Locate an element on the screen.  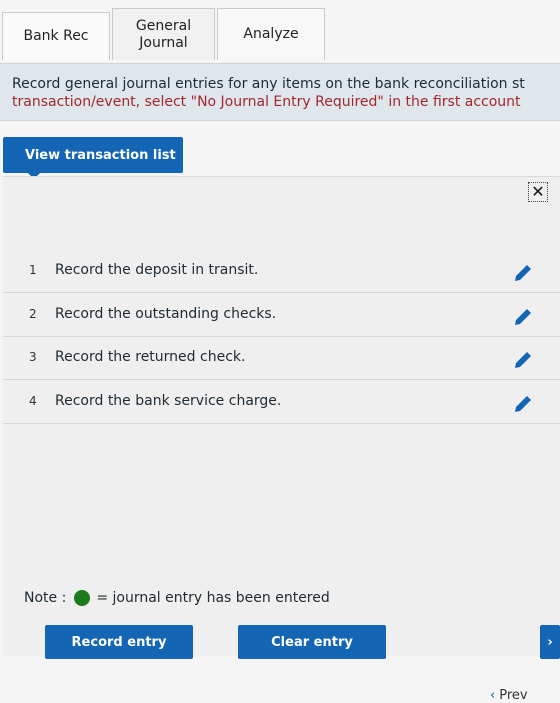
next-button: › is located at coordinates (550, 642).